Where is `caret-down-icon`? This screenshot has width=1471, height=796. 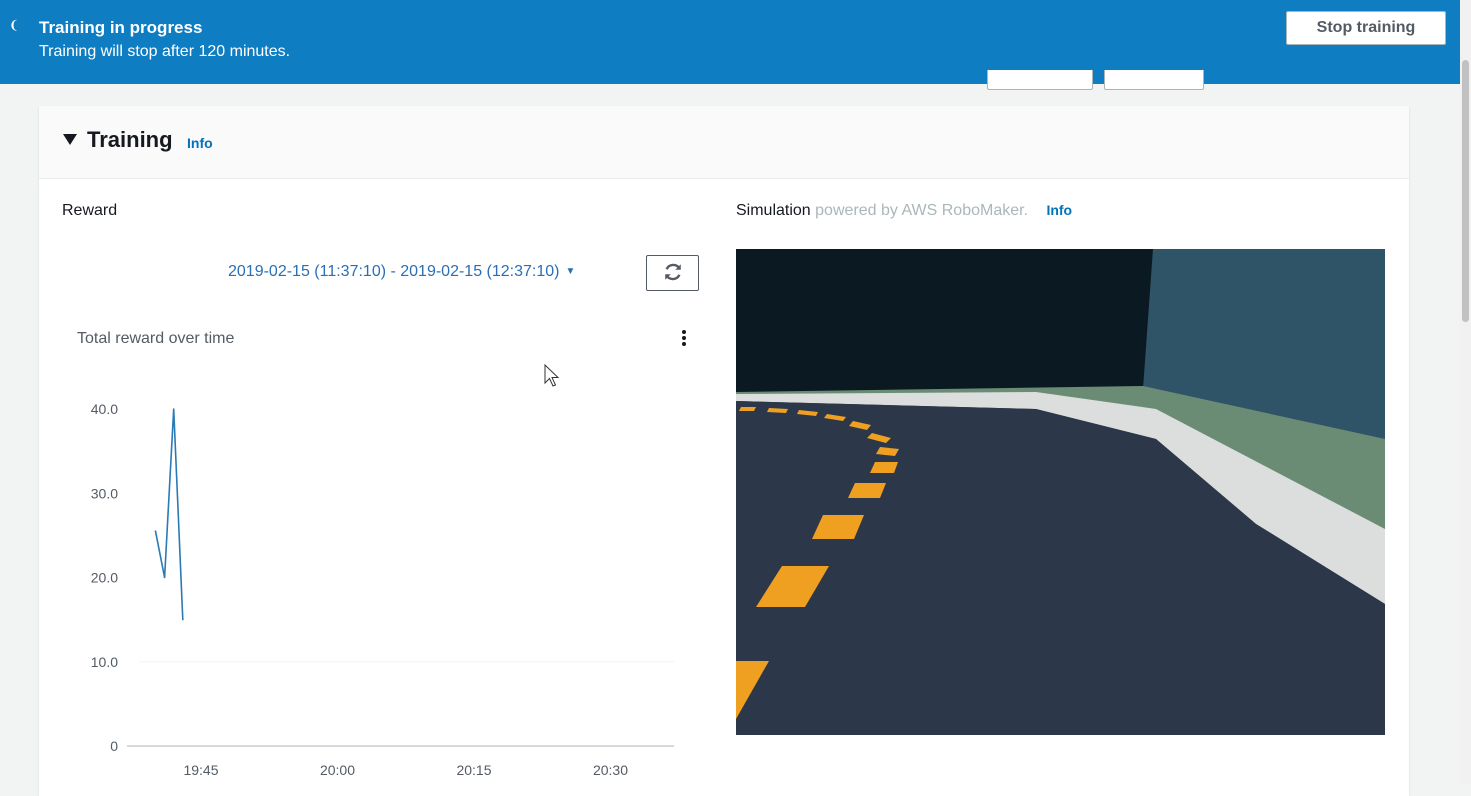
caret-down-icon is located at coordinates (70, 139).